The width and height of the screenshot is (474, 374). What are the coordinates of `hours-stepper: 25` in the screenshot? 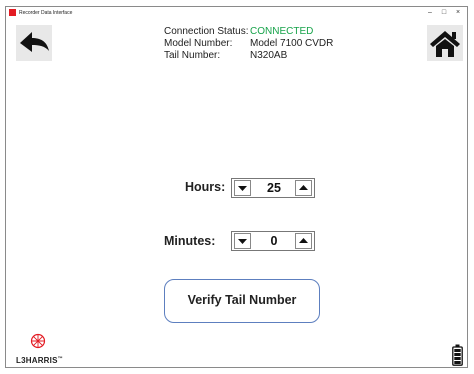 It's located at (273, 188).